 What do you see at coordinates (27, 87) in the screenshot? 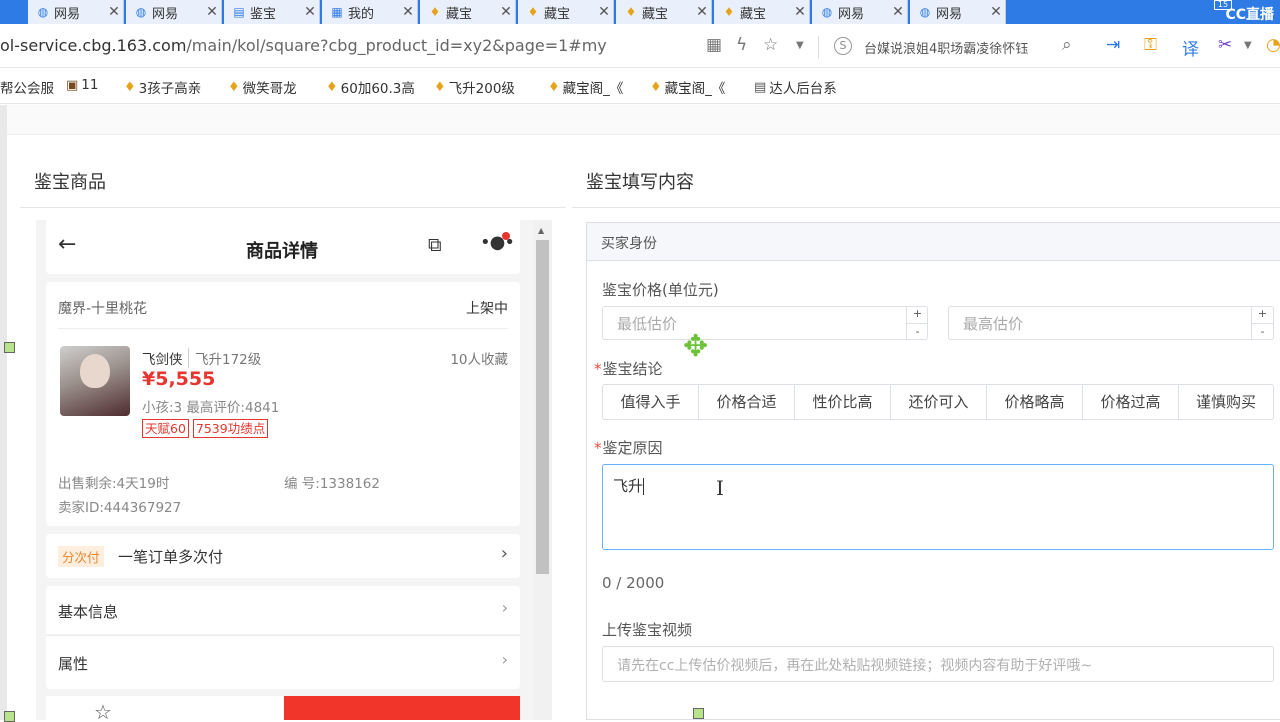
I see `bookmark-item: 帮公会服` at bounding box center [27, 87].